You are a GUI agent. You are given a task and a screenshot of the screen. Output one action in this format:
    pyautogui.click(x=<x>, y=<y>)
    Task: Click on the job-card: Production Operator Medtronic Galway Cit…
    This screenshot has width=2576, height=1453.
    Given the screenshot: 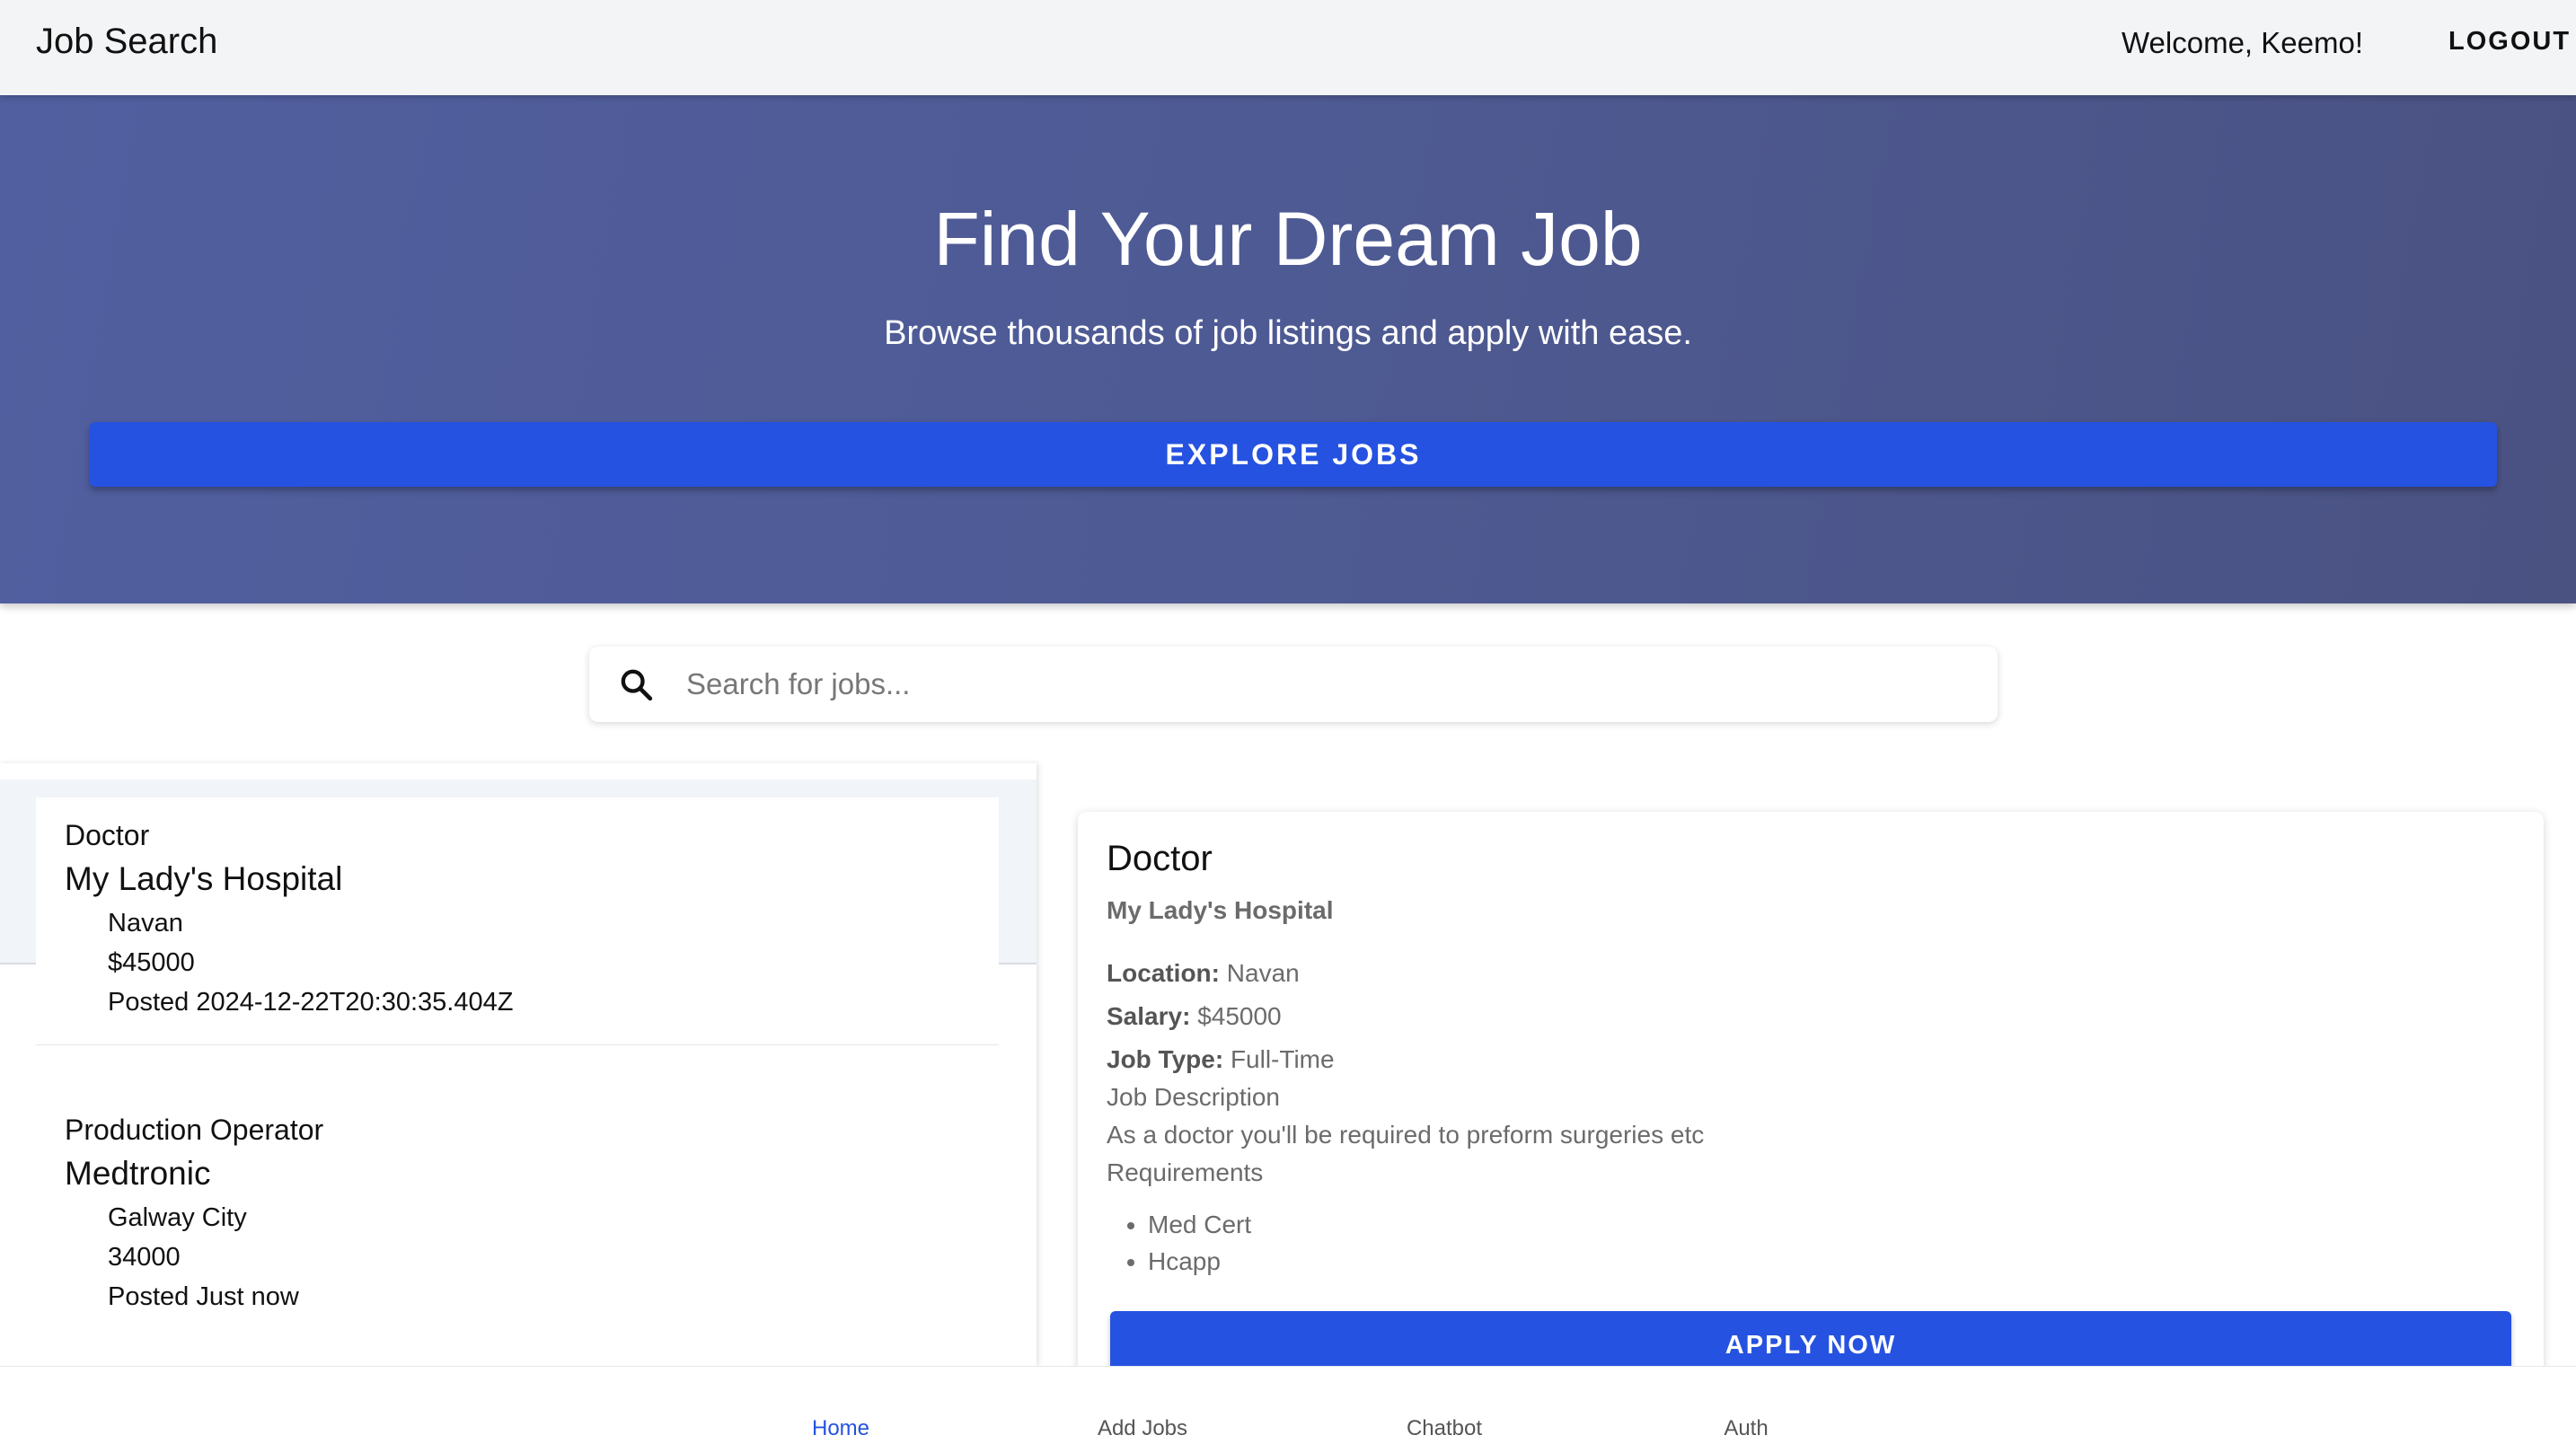 What is the action you would take?
    pyautogui.click(x=517, y=1234)
    